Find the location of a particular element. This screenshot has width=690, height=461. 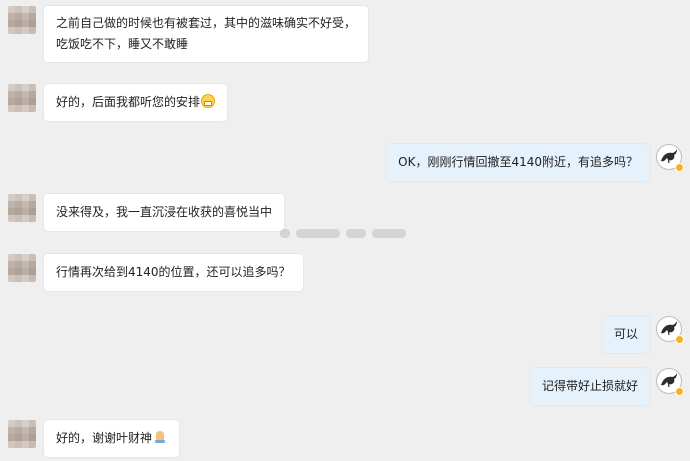

message-bubble-incoming: 好的，后面我都听您的安排 is located at coordinates (136, 102).